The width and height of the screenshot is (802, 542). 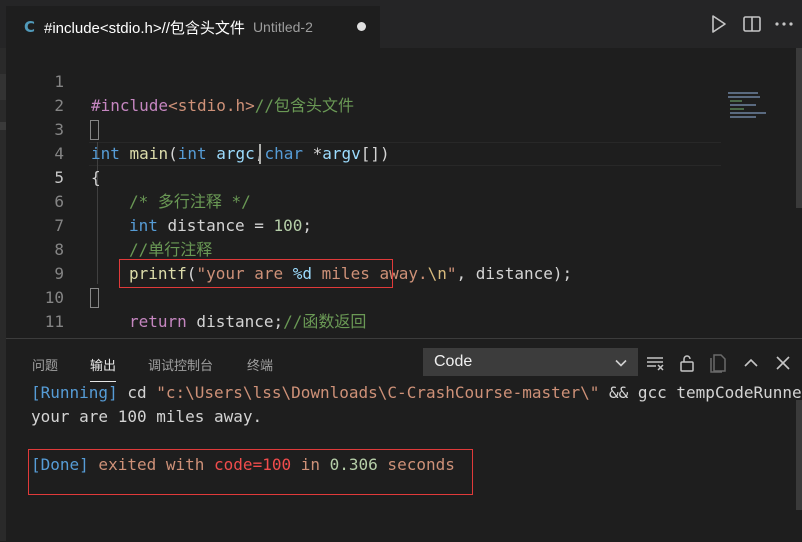 I want to click on program-output-line: your are 100 miles away., so click(x=146, y=417).